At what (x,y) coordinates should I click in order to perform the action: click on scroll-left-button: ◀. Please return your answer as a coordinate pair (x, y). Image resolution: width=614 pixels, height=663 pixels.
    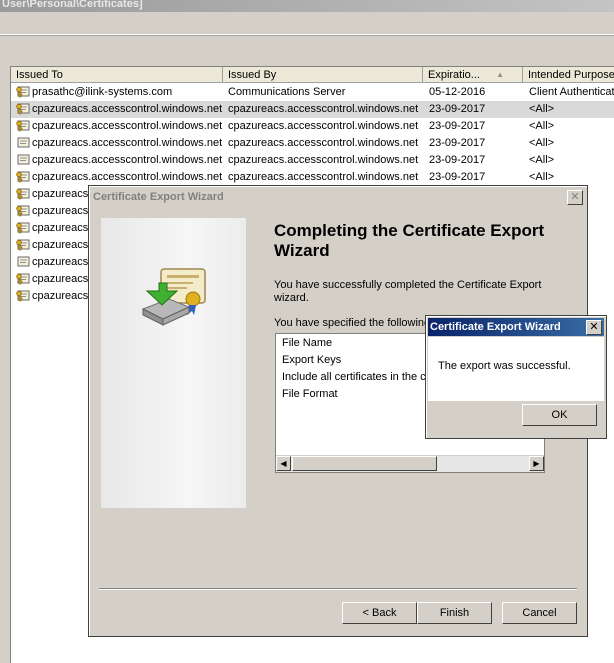
    Looking at the image, I should click on (283, 463).